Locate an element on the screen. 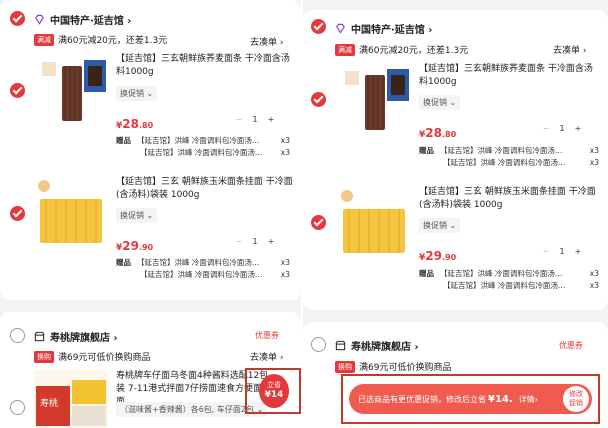 Image resolution: width=608 pixels, height=428 pixels. shoutao-noodle-image: 寿桃 is located at coordinates (71, 399).